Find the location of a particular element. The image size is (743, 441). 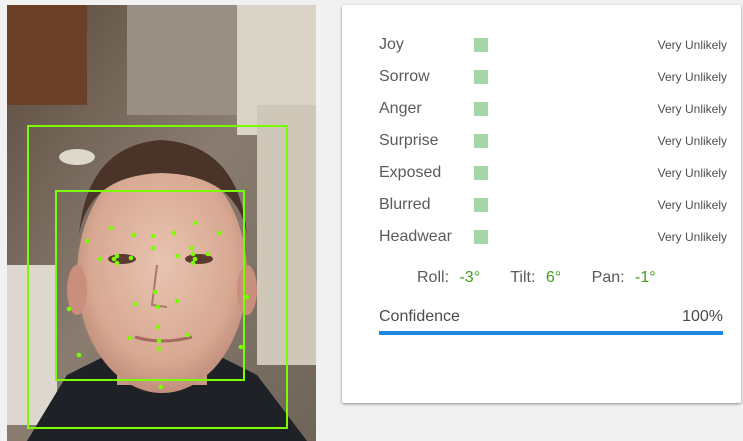

emotion-row: Surprise Very Unlikely is located at coordinates (553, 141).